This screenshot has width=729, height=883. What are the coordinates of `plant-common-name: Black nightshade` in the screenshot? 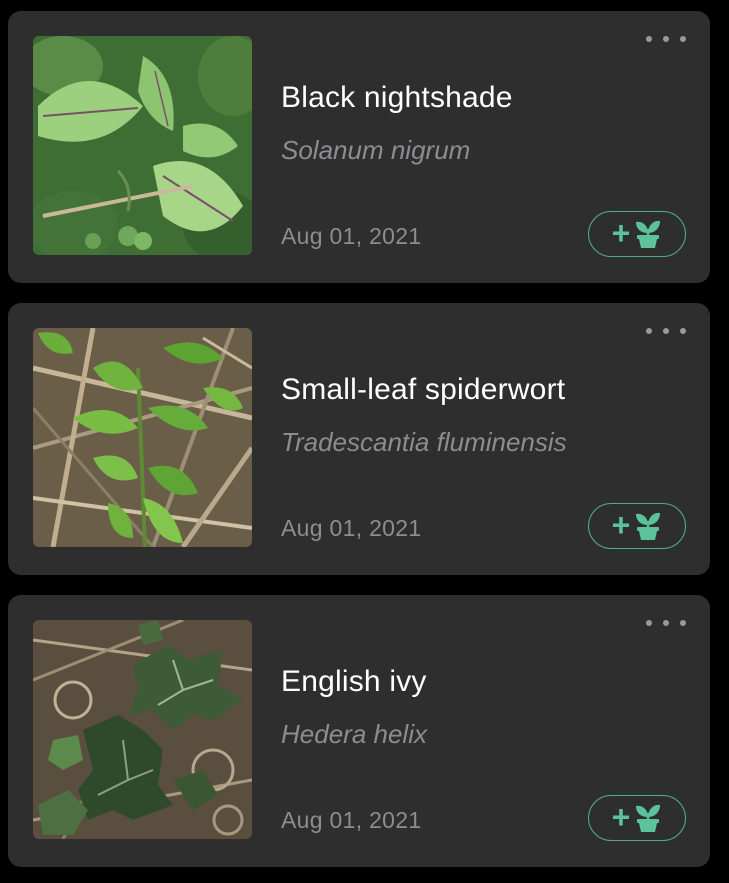 It's located at (397, 97).